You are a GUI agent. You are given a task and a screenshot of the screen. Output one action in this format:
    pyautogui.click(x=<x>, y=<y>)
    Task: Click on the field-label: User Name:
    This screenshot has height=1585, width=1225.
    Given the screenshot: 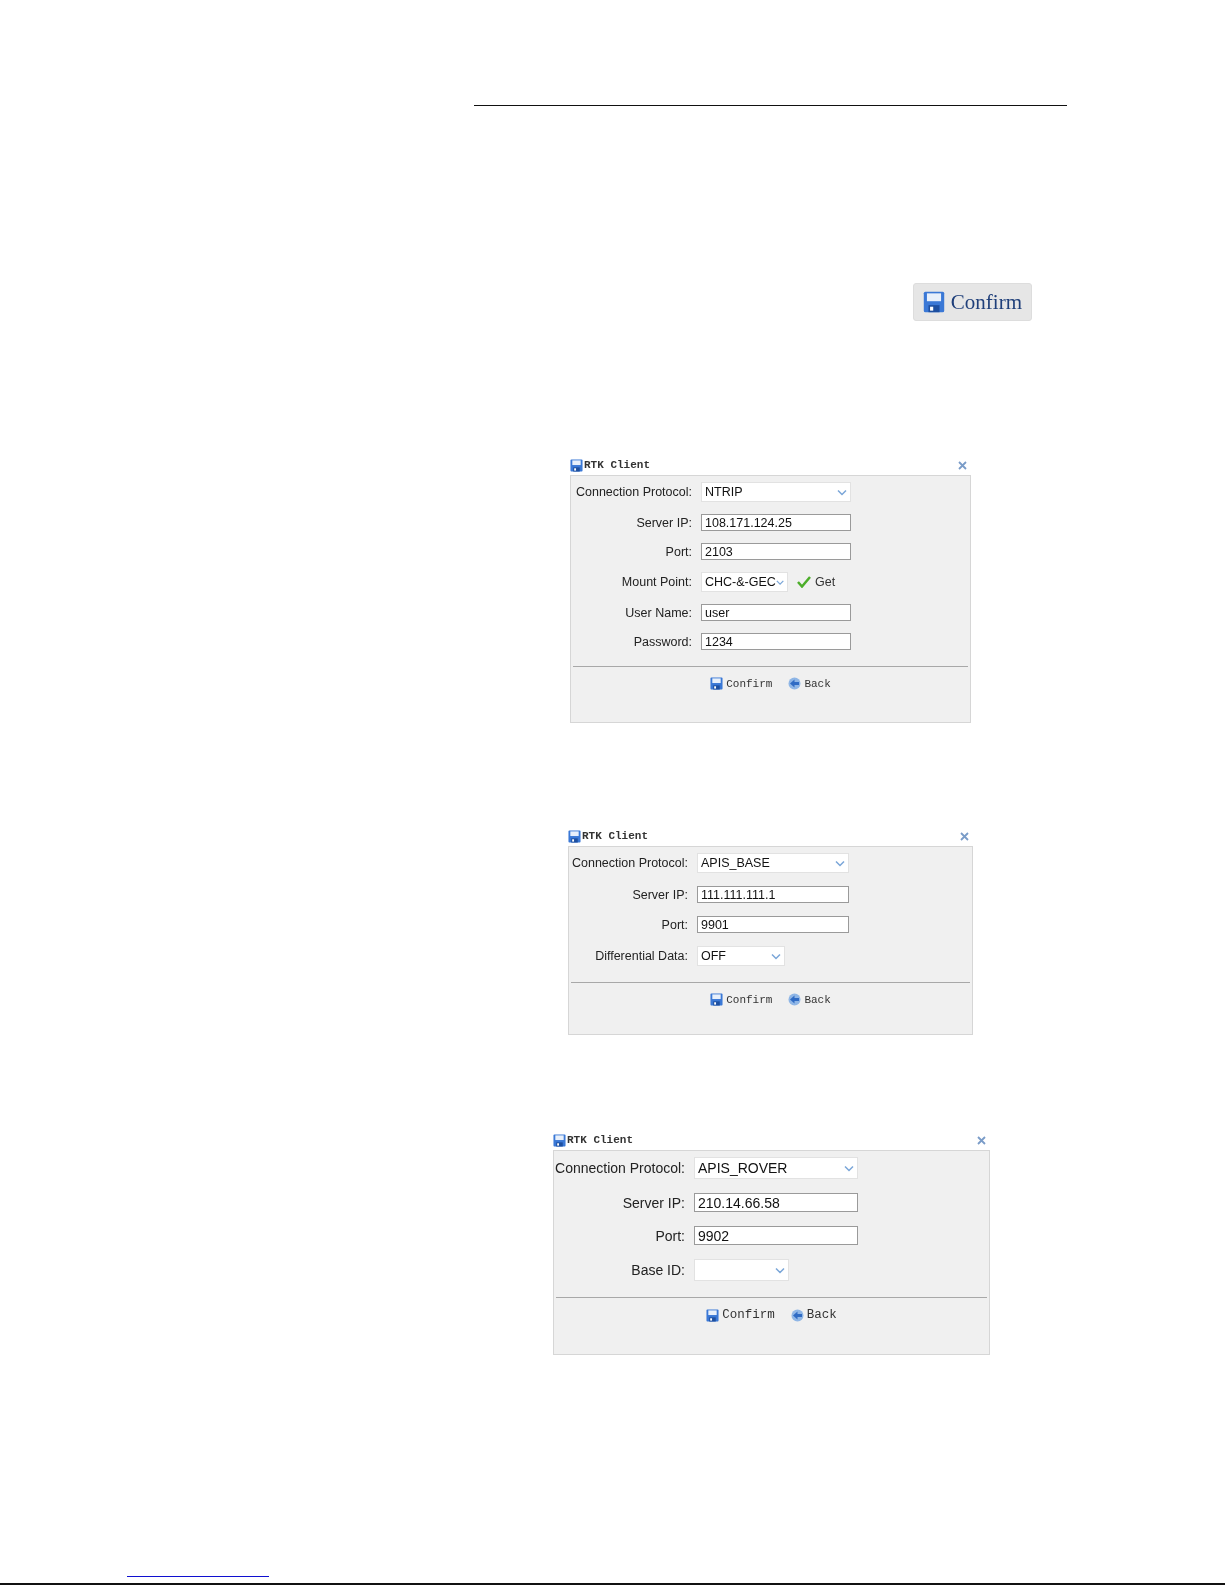 What is the action you would take?
    pyautogui.click(x=658, y=612)
    